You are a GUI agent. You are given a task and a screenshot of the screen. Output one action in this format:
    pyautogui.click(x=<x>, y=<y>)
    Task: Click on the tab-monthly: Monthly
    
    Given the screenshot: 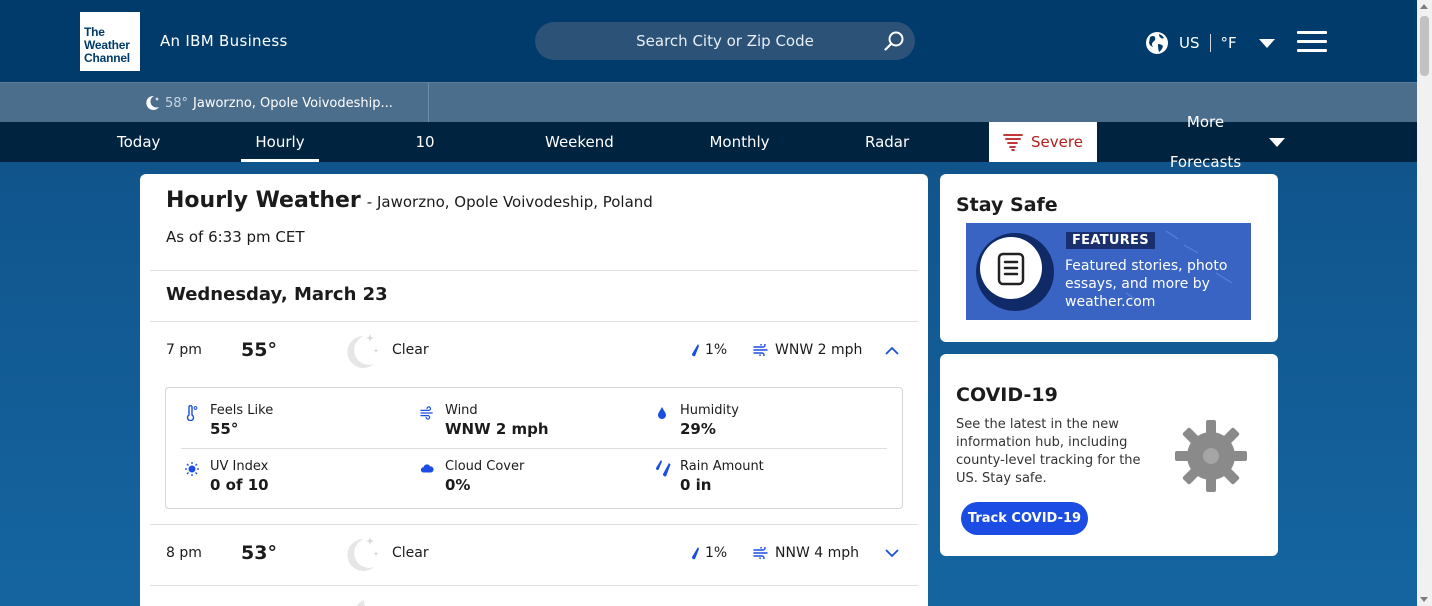 What is the action you would take?
    pyautogui.click(x=739, y=142)
    